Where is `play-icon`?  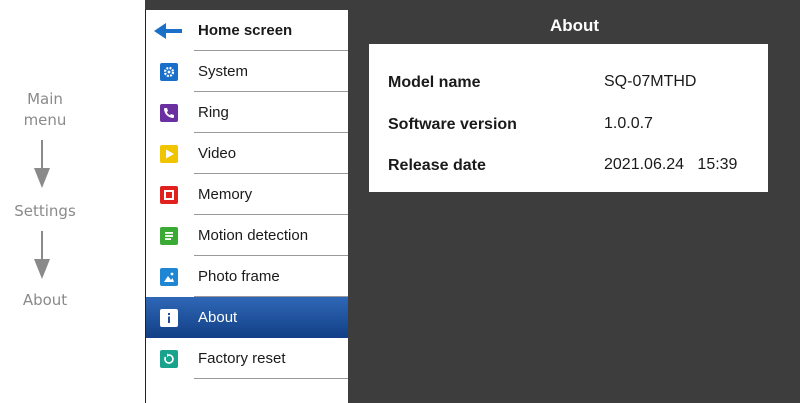 play-icon is located at coordinates (169, 153).